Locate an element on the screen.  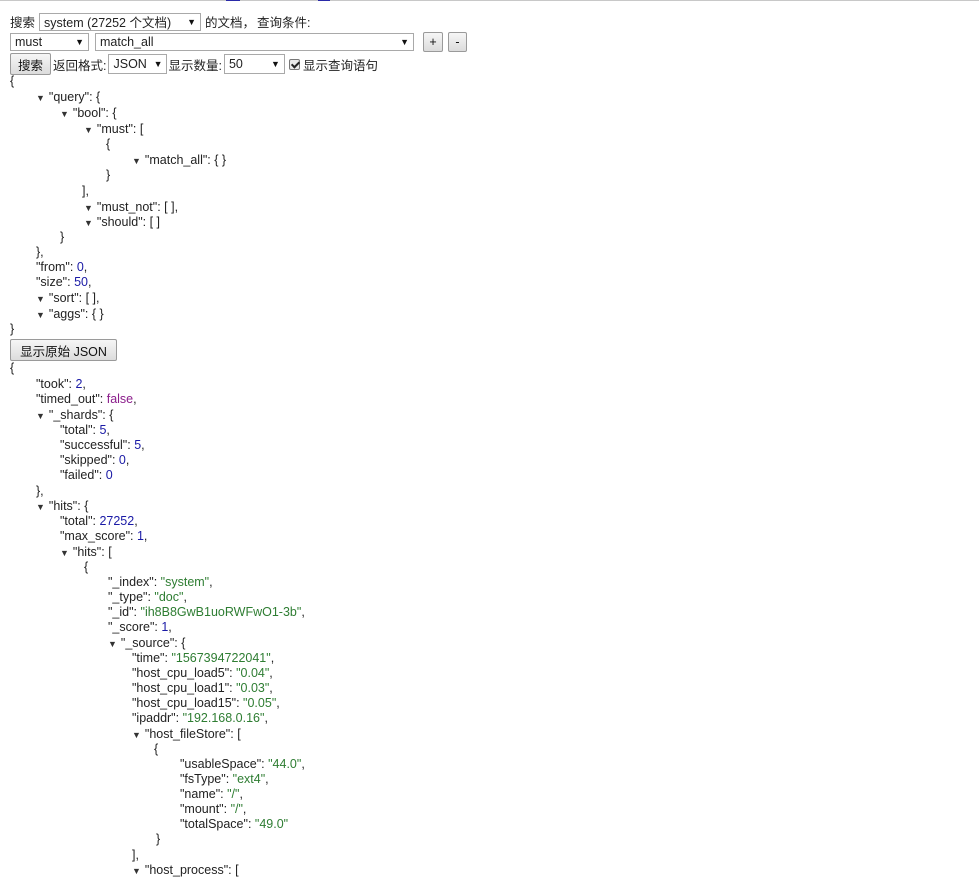
result-json-line: "fsType": "ext4", is located at coordinates (224, 779).